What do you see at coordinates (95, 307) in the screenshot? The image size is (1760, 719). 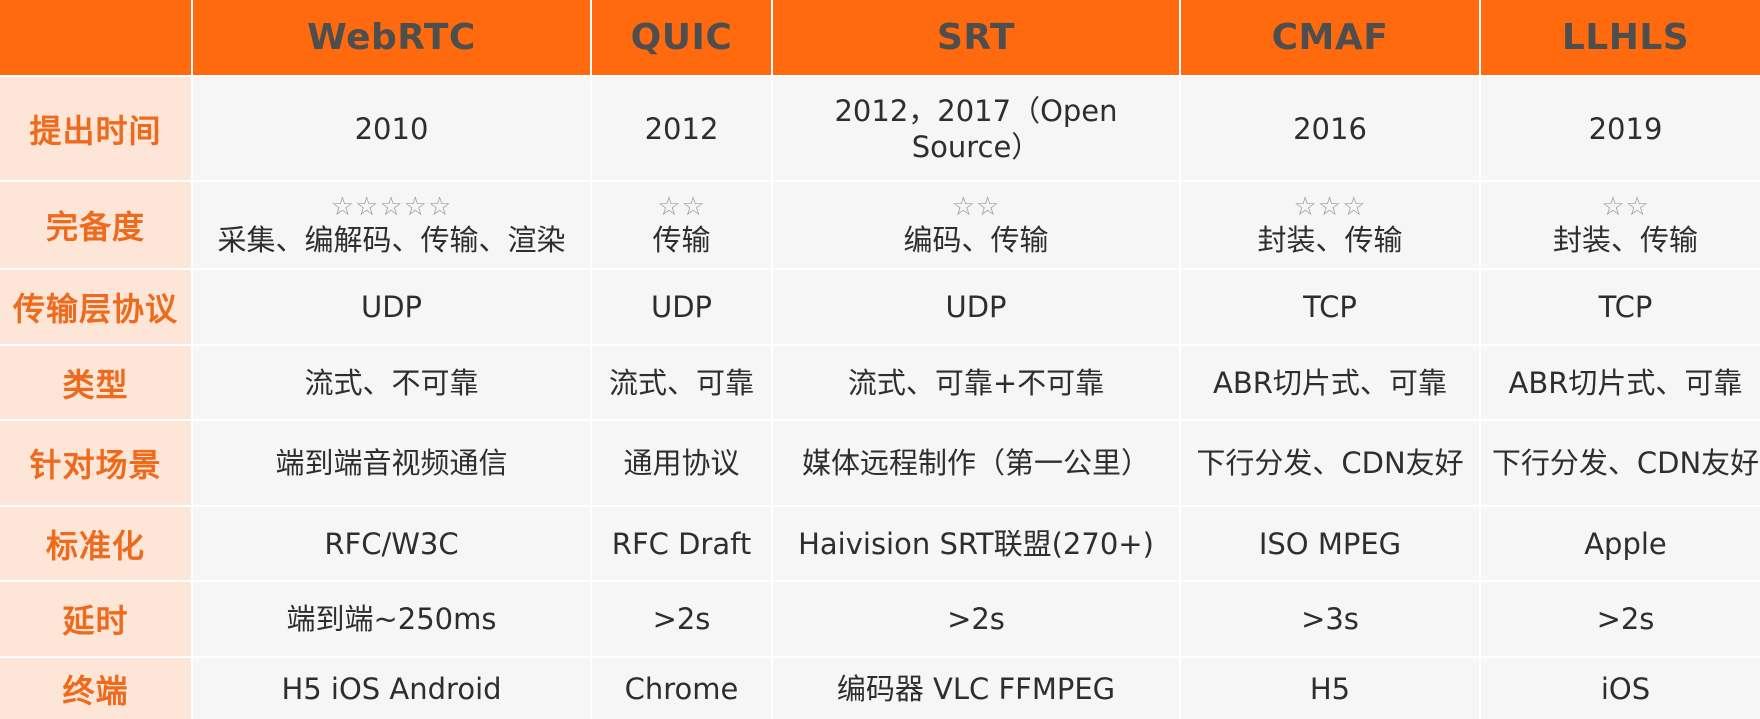 I see `row-label-transport-protocol: 传输层协议` at bounding box center [95, 307].